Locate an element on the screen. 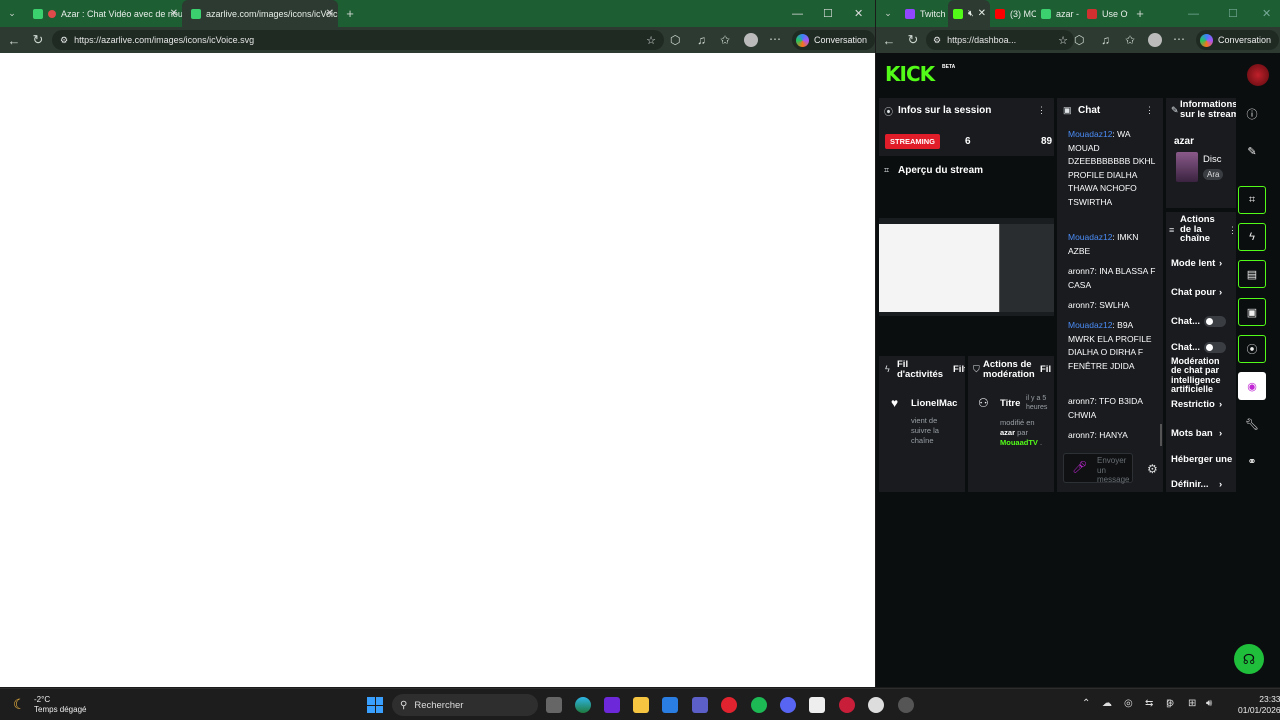 This screenshot has width=1280, height=720. app-heart-icon is located at coordinates (612, 705).